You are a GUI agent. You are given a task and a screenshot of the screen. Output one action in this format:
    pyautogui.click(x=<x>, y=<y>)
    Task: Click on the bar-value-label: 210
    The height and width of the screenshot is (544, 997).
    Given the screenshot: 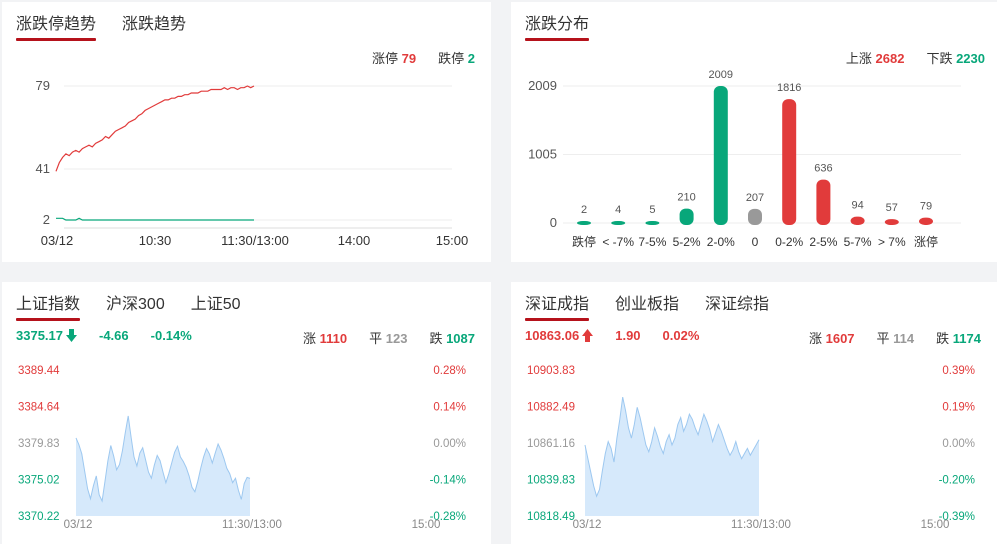 What is the action you would take?
    pyautogui.click(x=686, y=198)
    